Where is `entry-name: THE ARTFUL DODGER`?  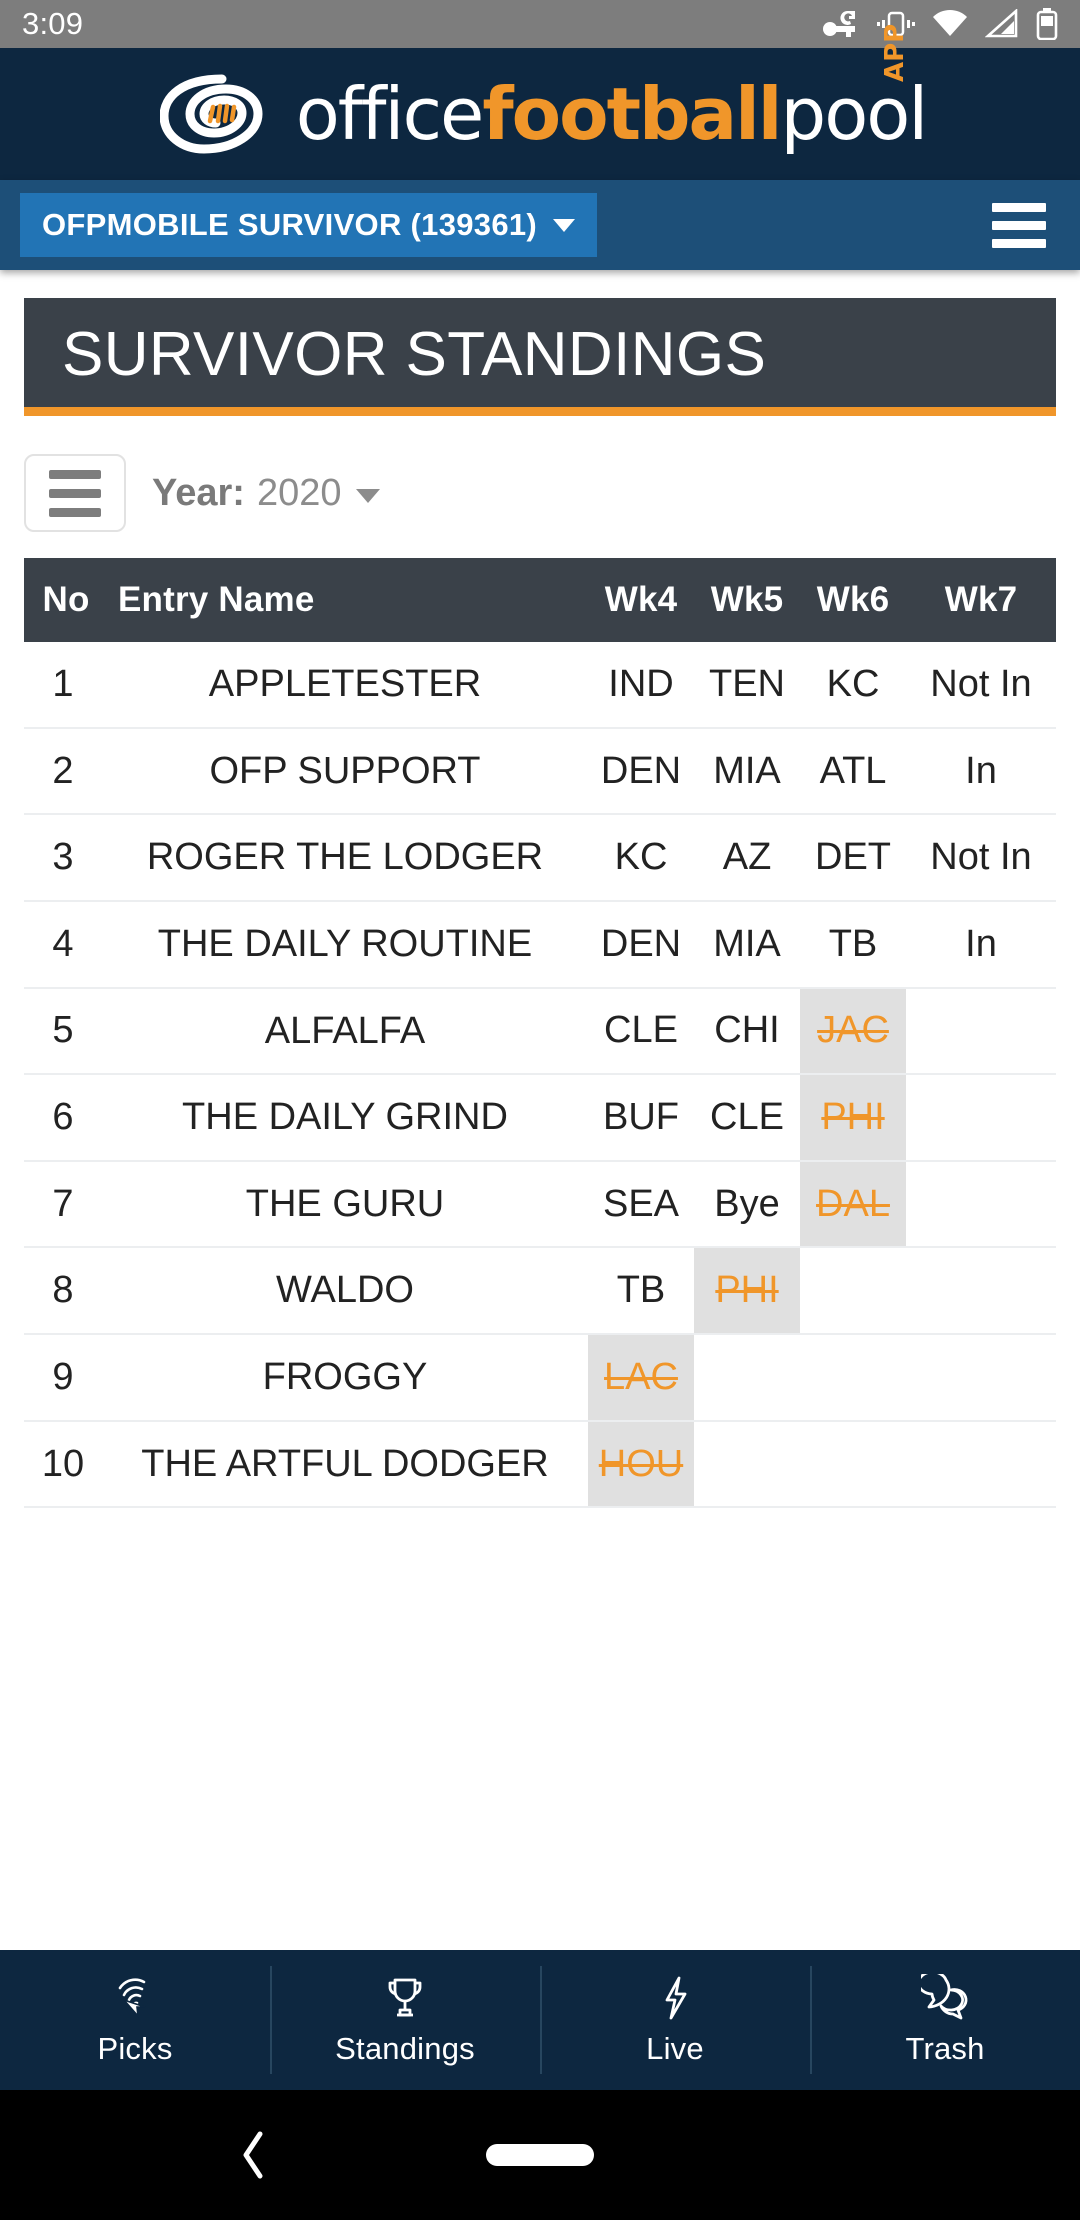 entry-name: THE ARTFUL DODGER is located at coordinates (345, 1464).